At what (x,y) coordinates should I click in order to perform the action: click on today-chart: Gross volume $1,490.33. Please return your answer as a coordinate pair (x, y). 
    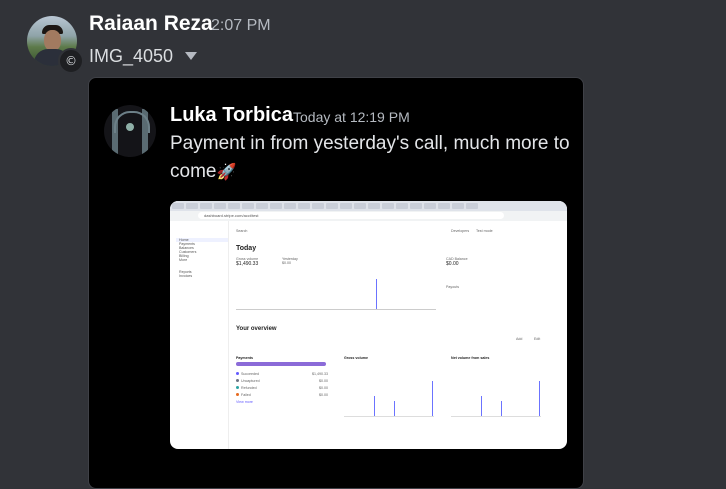
    Looking at the image, I should click on (341, 285).